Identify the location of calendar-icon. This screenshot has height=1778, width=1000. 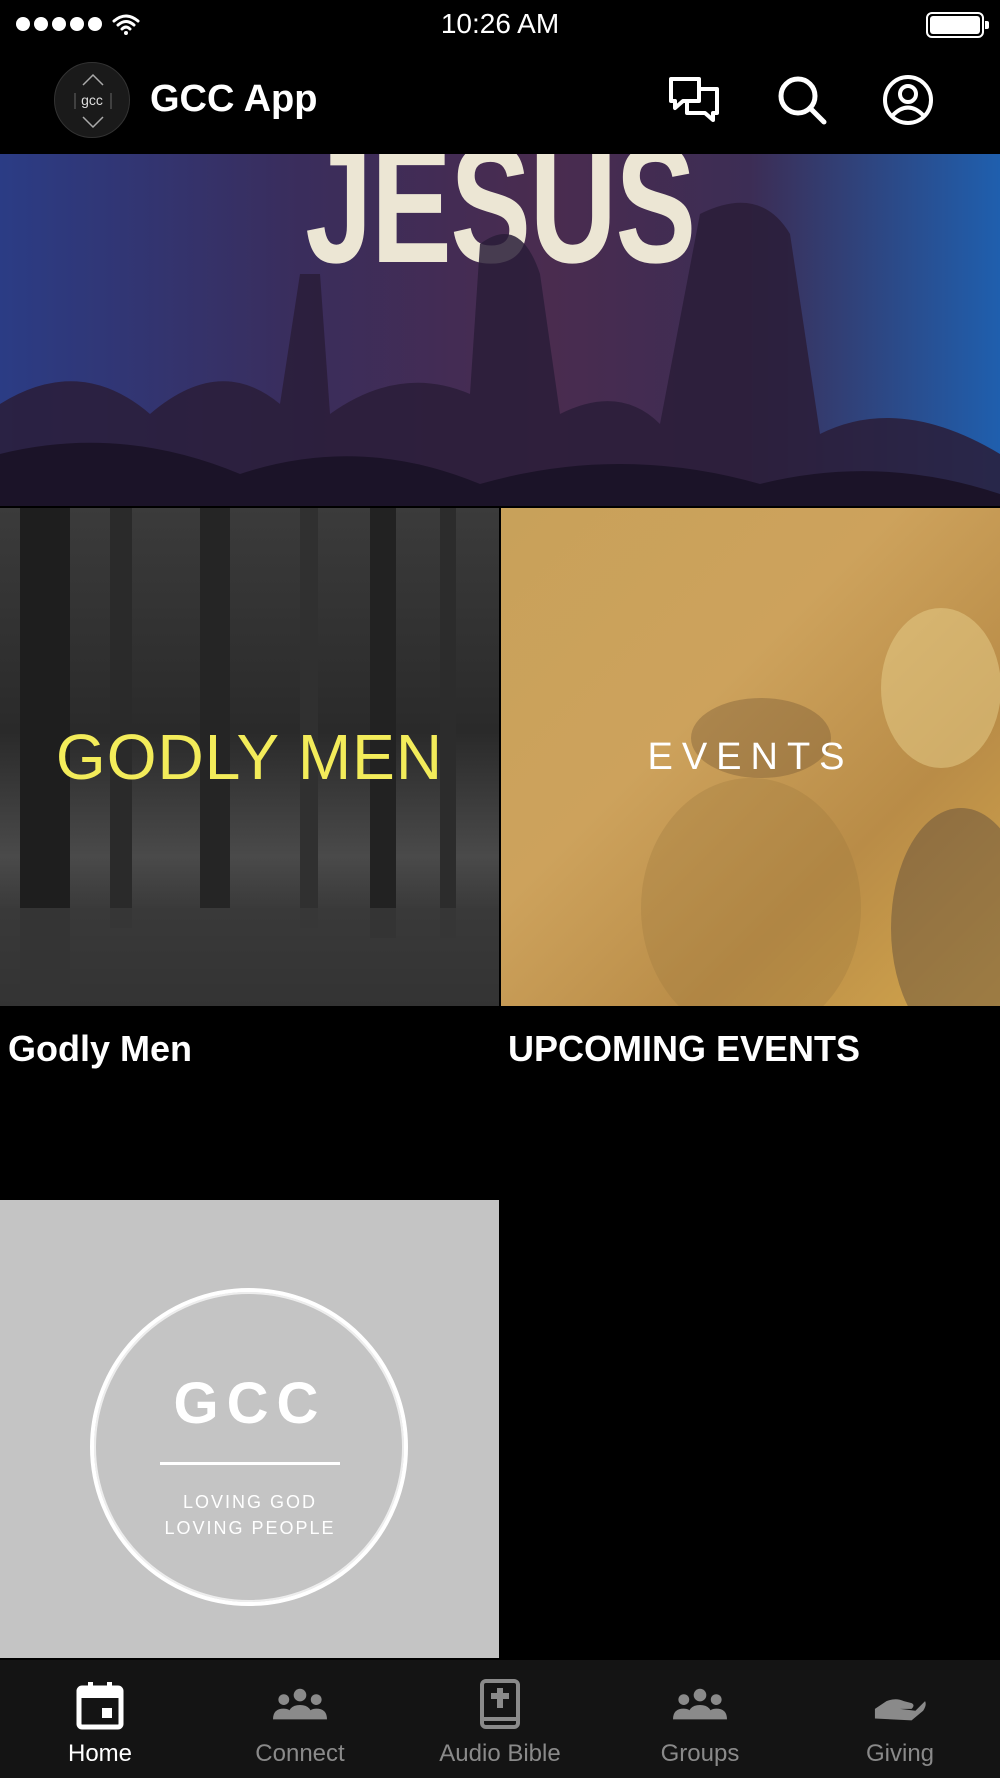
(100, 1705).